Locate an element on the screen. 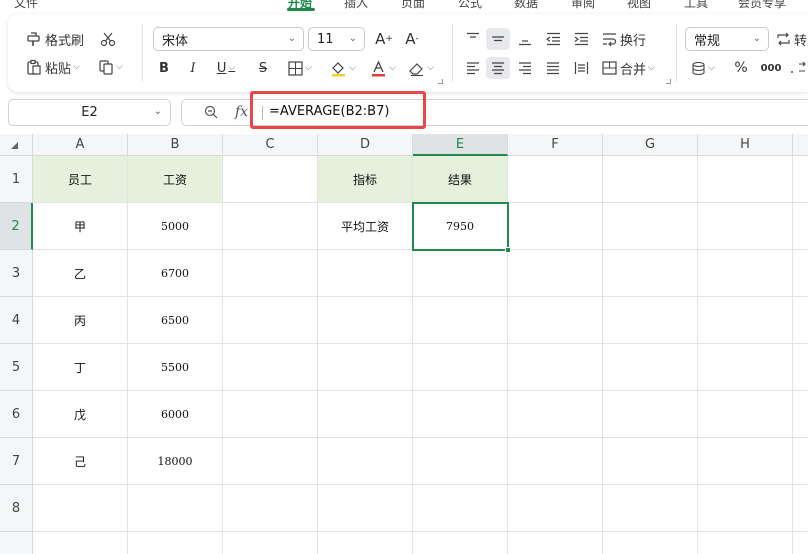  cell-g5 is located at coordinates (650, 367).